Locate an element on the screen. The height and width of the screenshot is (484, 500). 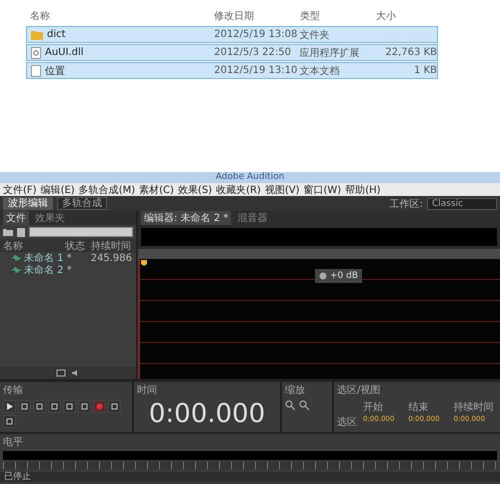
file-name: 未命名 2 * is located at coordinates (48, 270).